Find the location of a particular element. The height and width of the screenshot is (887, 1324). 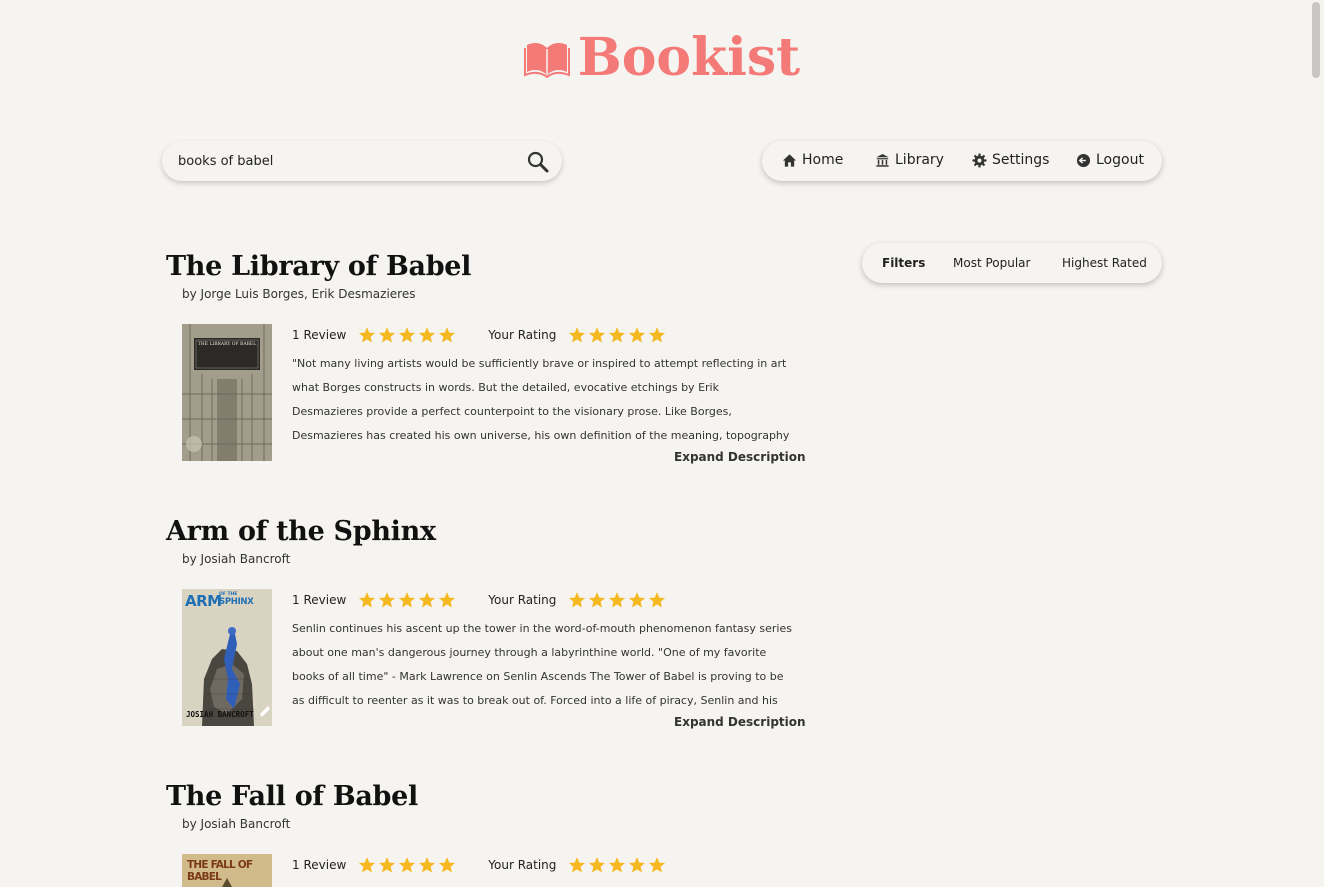

search-icon is located at coordinates (538, 162).